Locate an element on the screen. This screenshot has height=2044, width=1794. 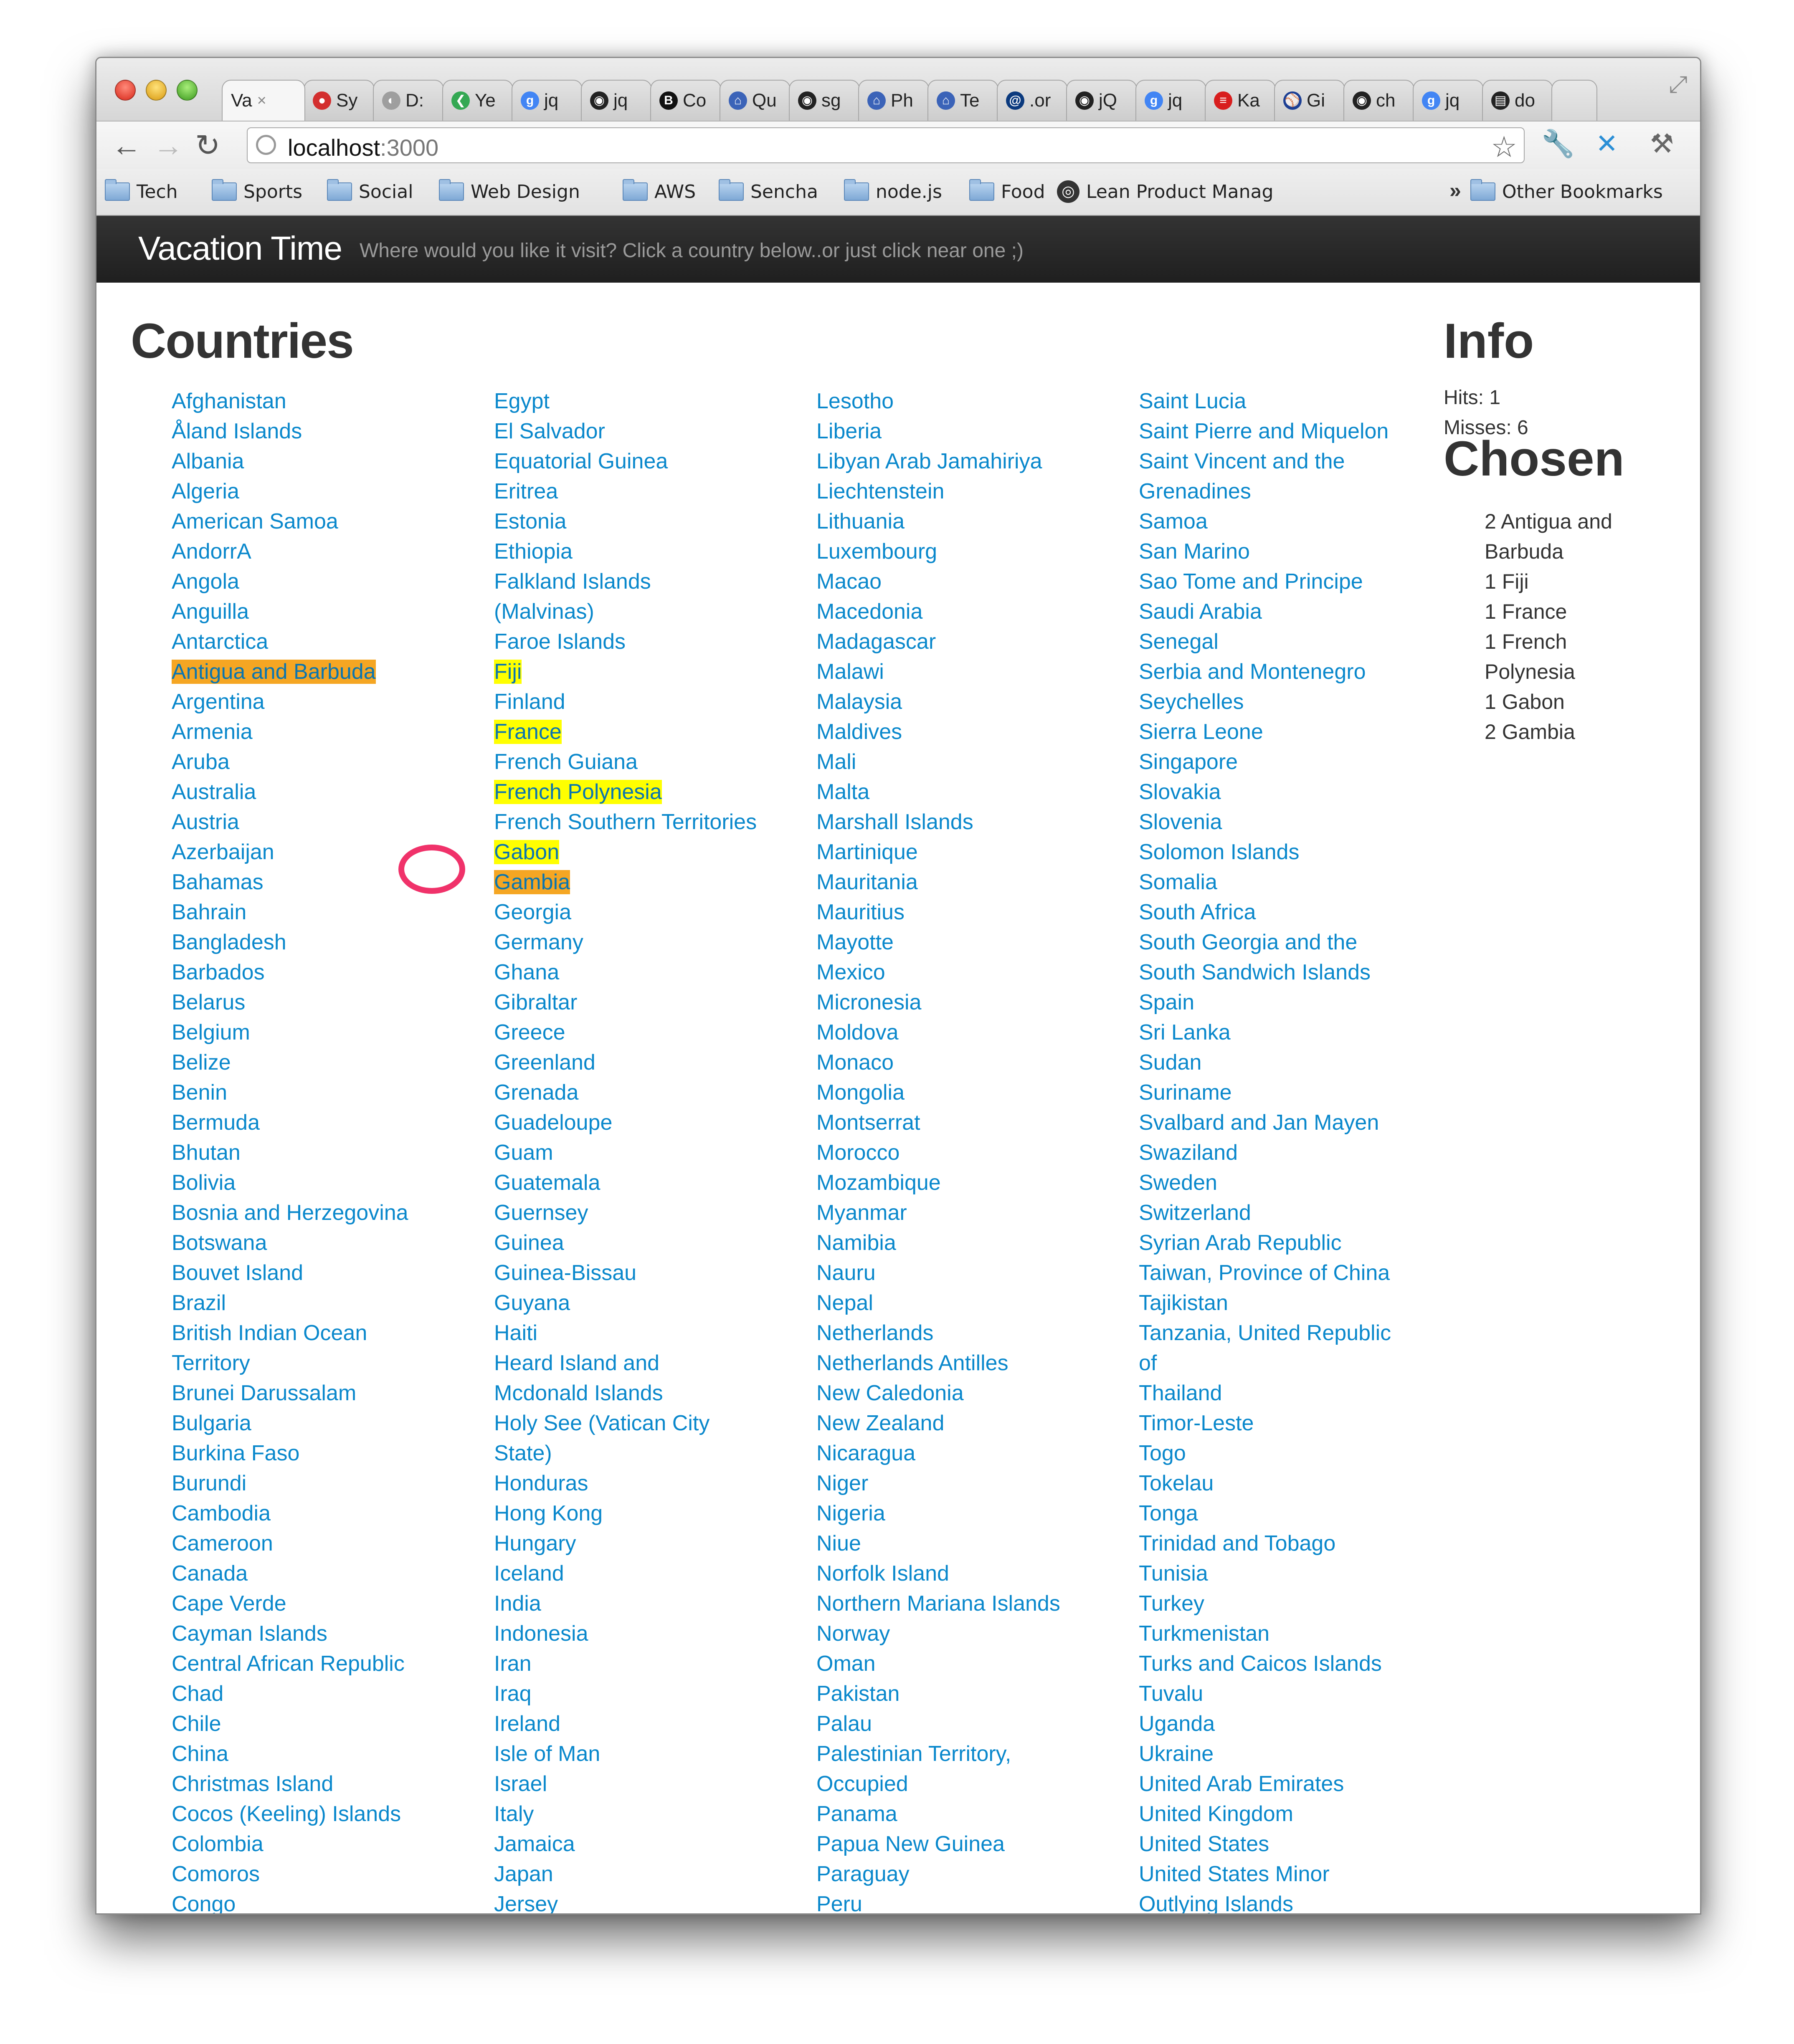
browser-tab: ⌂ Ph is located at coordinates (893, 100).